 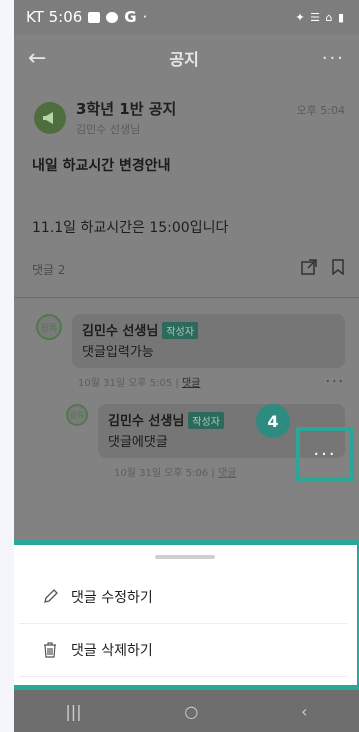 I want to click on home-icon: ○, so click(x=191, y=711).